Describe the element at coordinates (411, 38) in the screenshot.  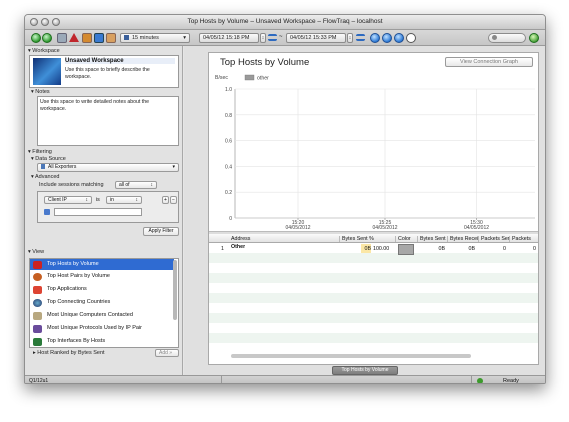
I see `zoom-icon` at that location.